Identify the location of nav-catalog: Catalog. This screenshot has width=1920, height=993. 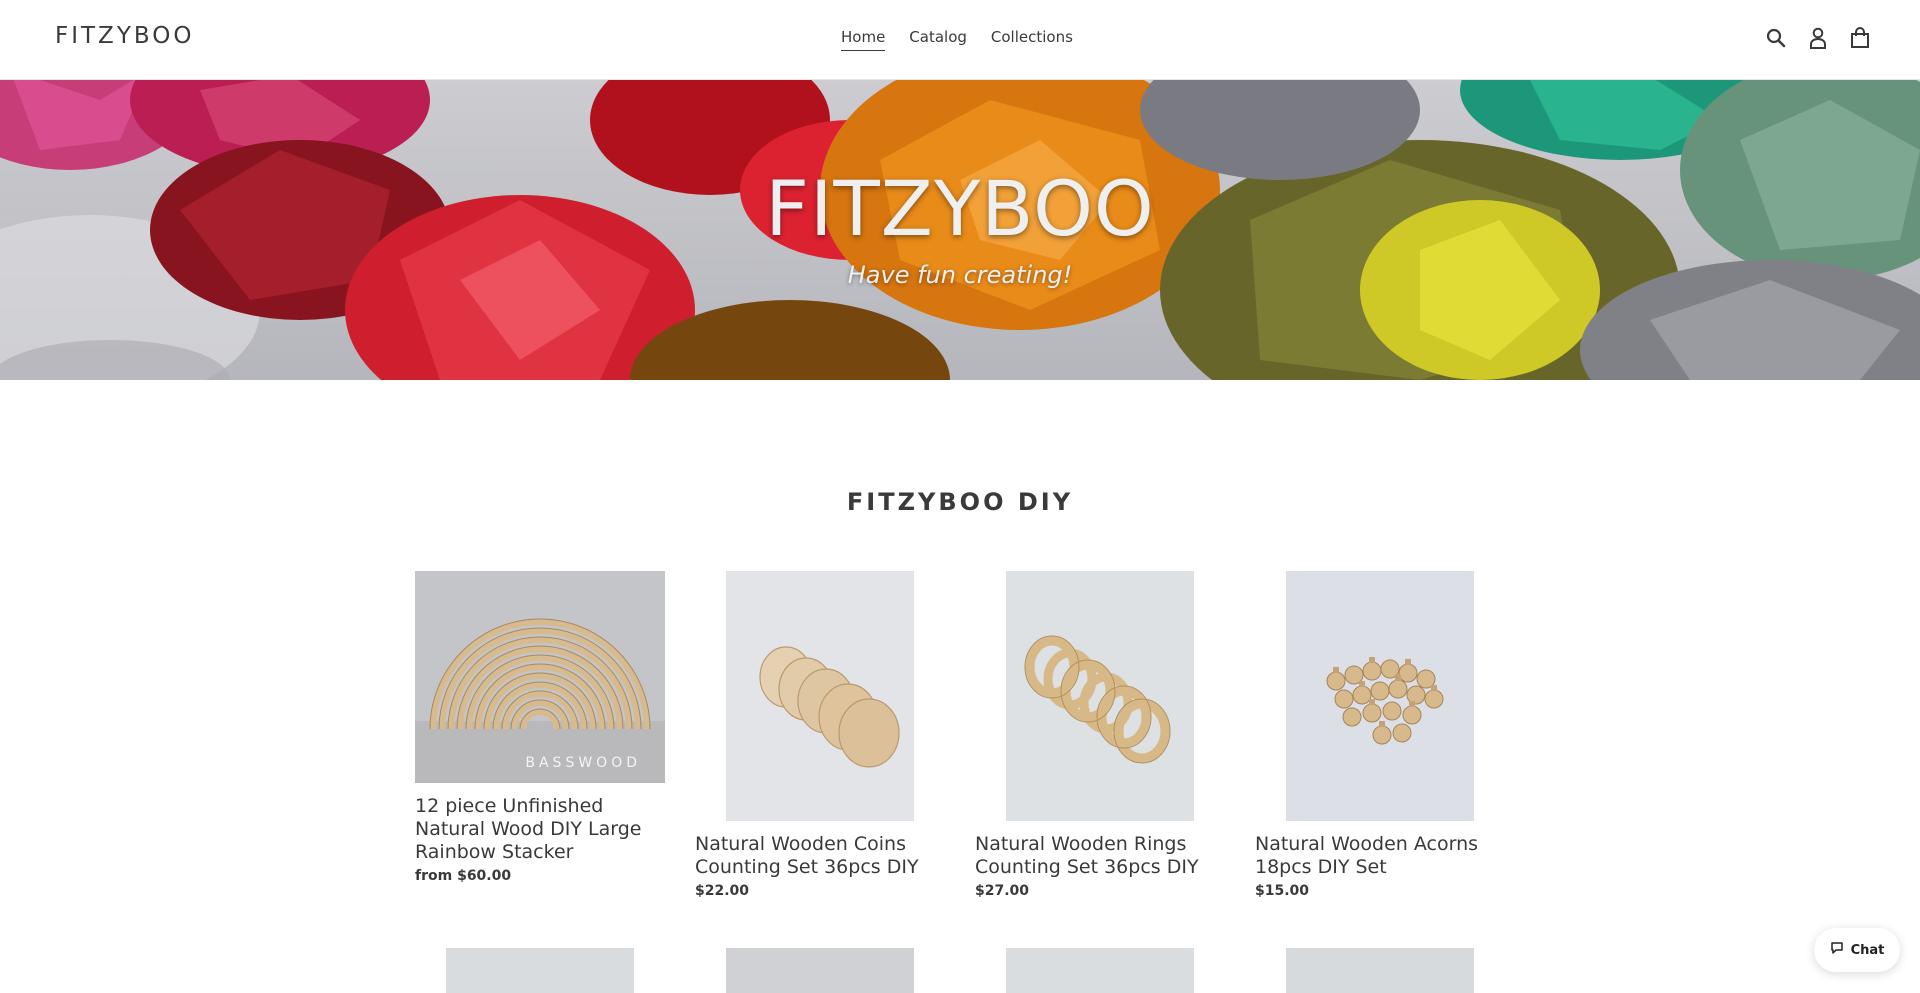
(938, 39).